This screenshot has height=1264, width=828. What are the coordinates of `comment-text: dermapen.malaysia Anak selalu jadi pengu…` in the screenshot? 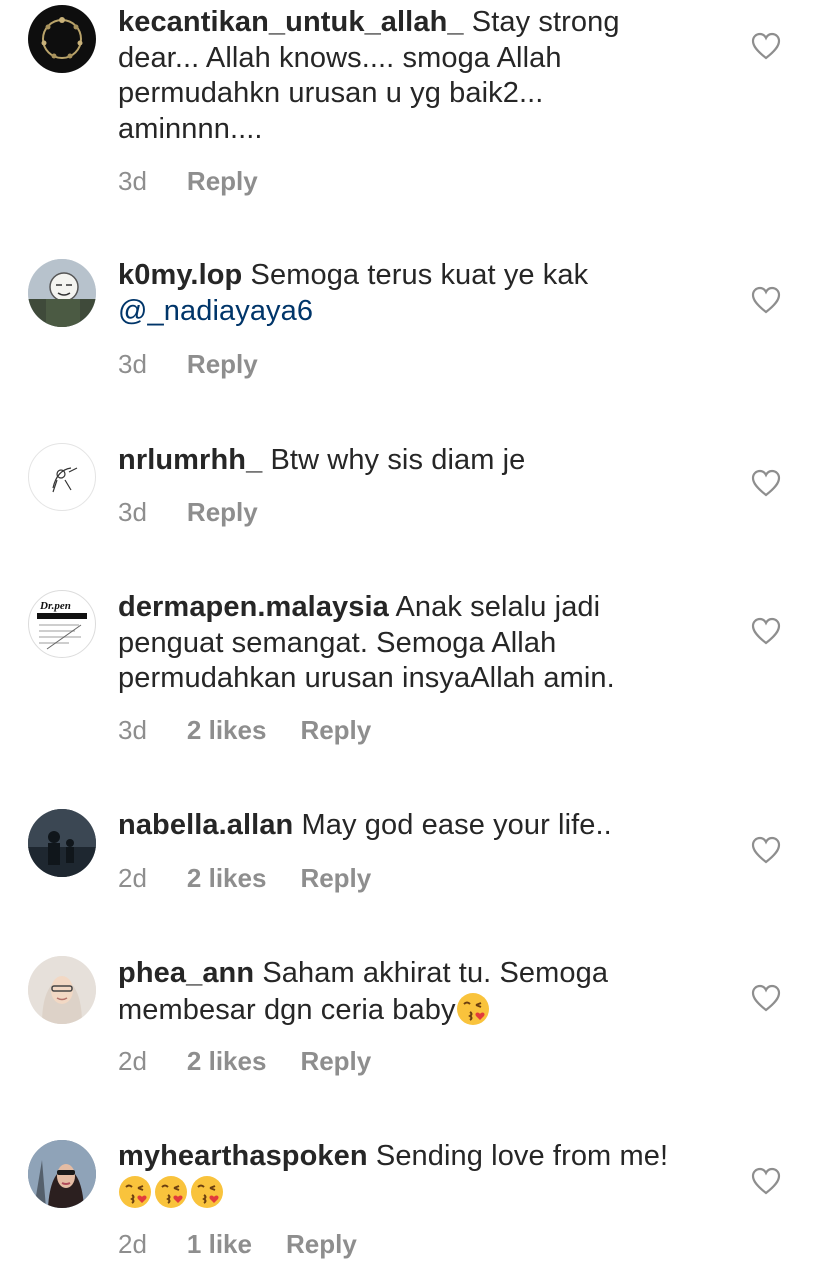 It's located at (398, 643).